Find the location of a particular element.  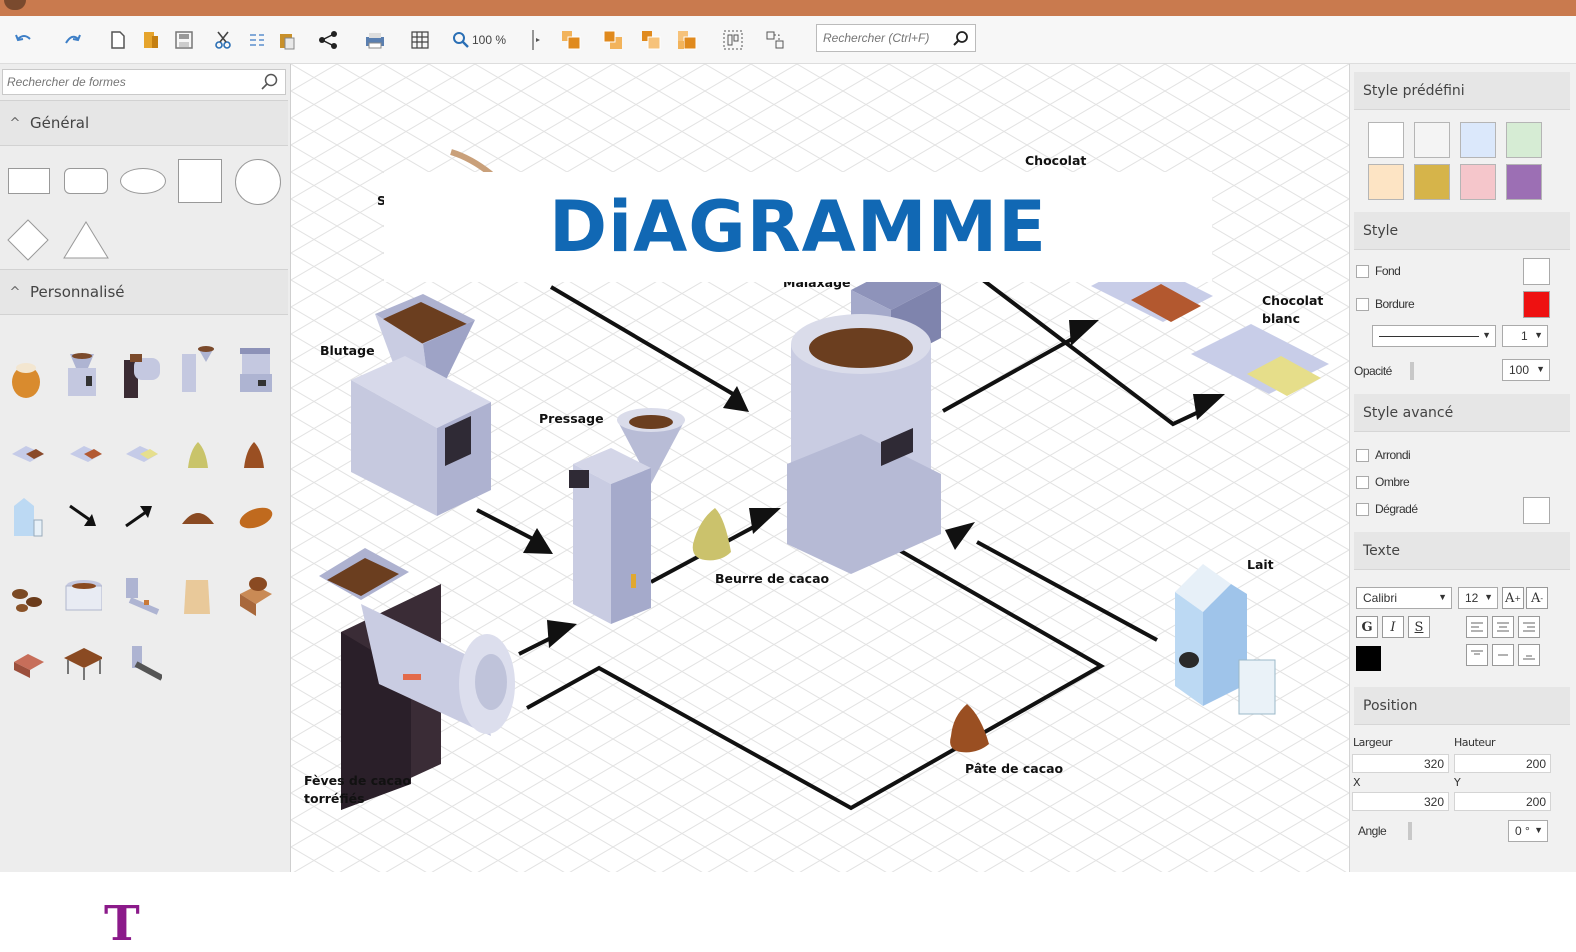

section-custom: ^ Personnalisé is located at coordinates (144, 292).